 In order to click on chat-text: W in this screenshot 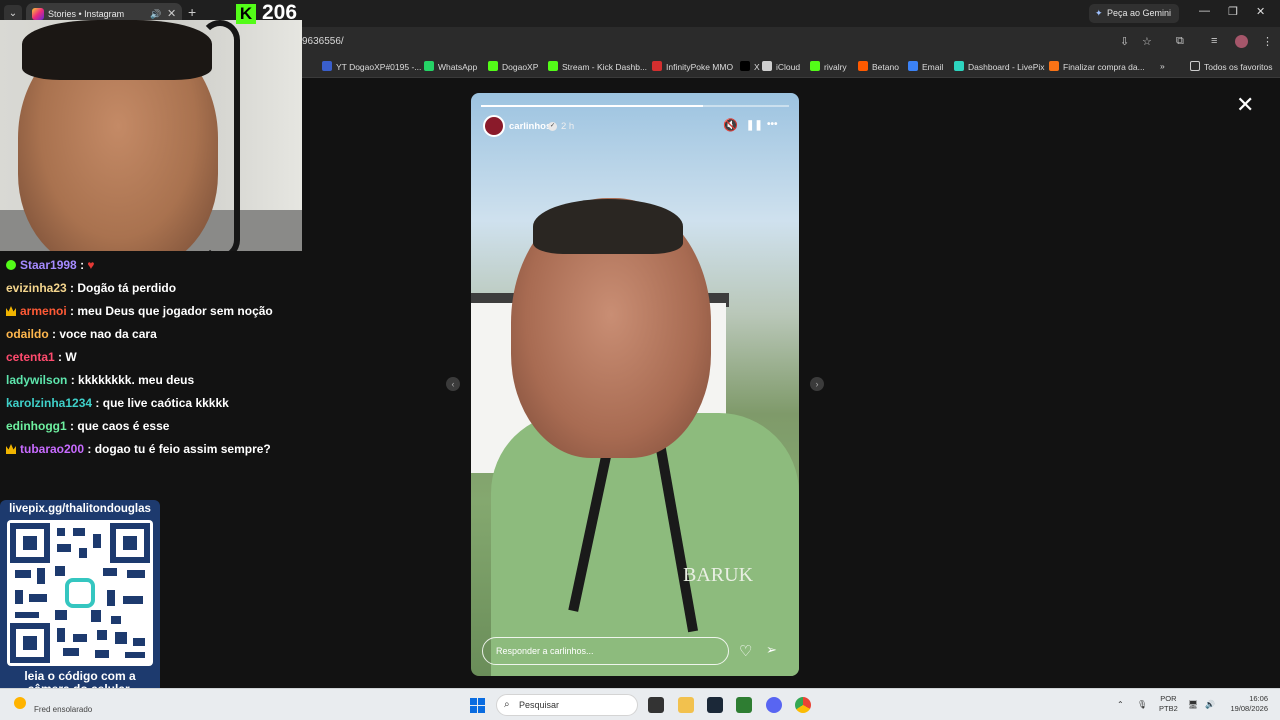, I will do `click(71, 357)`.